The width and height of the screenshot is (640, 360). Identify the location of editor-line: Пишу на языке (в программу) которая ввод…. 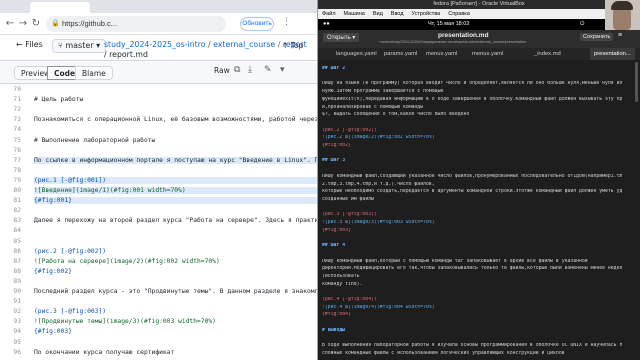
(472, 84).